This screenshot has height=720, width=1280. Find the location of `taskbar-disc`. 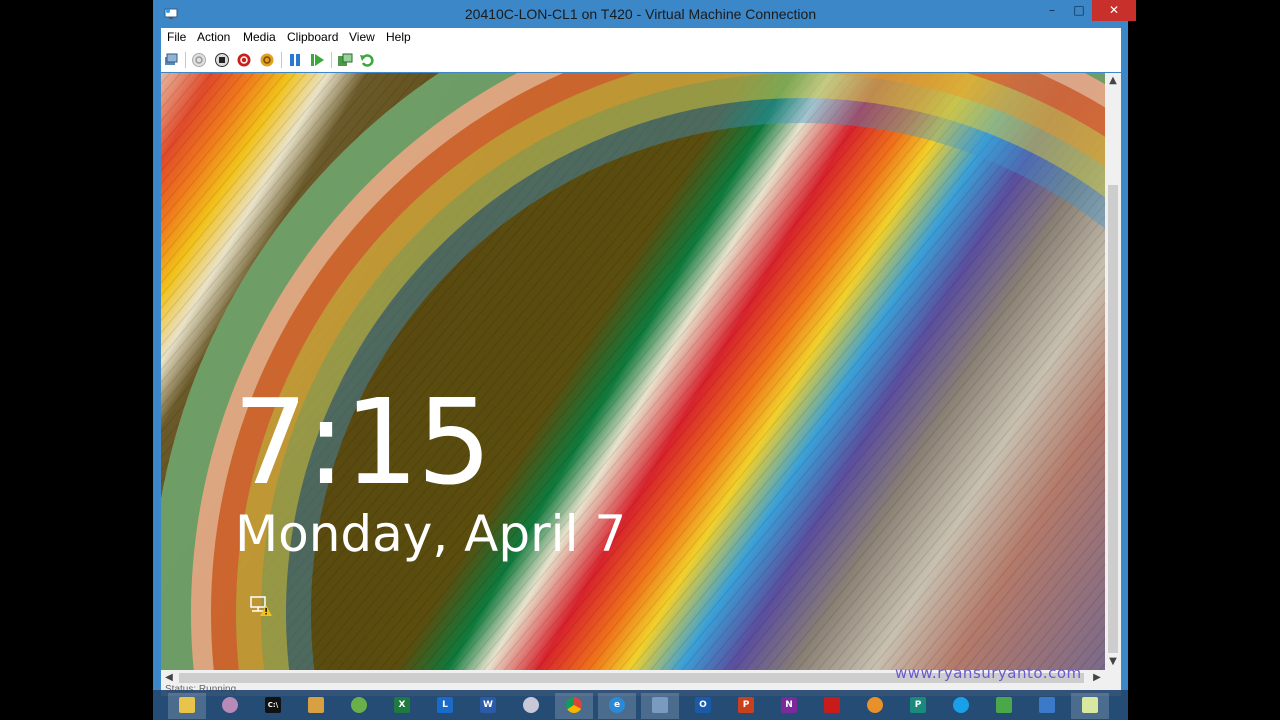

taskbar-disc is located at coordinates (531, 706).